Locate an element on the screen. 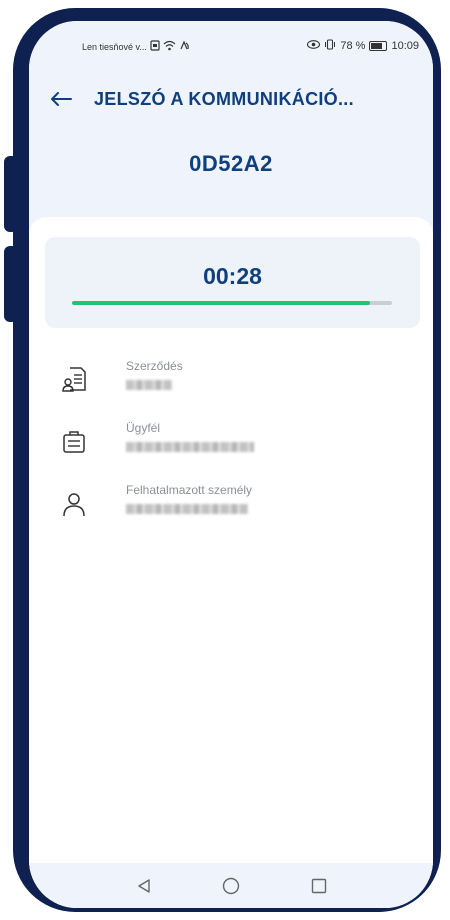 This screenshot has height=920, width=450. volume-button is located at coordinates (11, 194).